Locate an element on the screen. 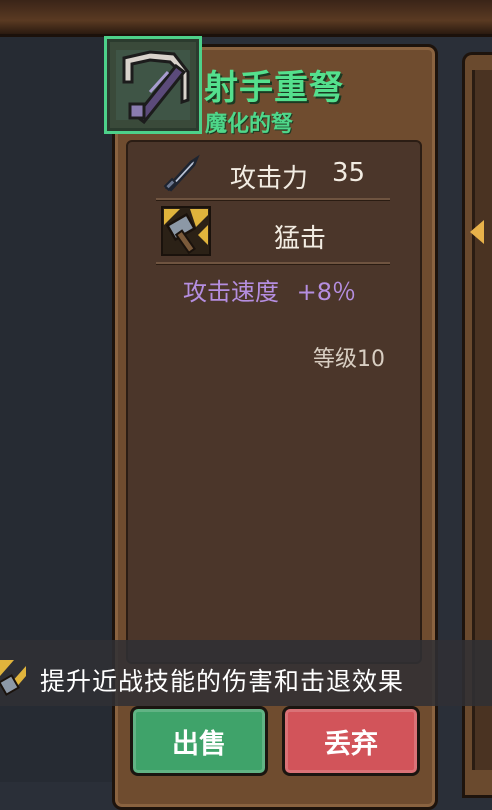  attack-speed-stat: 攻击速度 +8％ is located at coordinates (269, 289).